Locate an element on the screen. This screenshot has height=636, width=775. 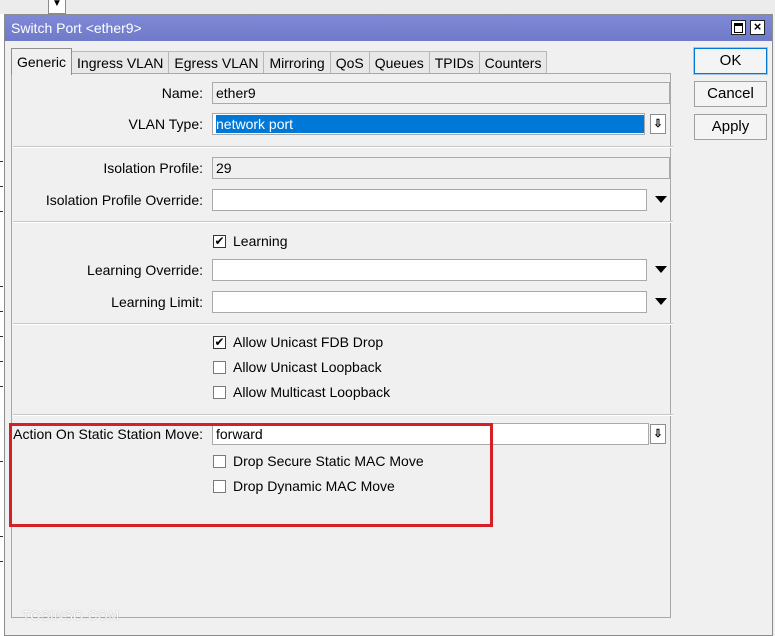
tab-qos: QoS is located at coordinates (349, 62).